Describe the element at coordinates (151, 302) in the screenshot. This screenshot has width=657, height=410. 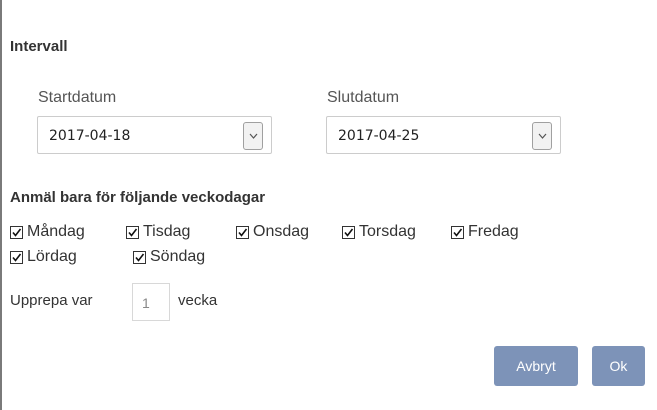
I see `repeat-interval-input: 1` at that location.